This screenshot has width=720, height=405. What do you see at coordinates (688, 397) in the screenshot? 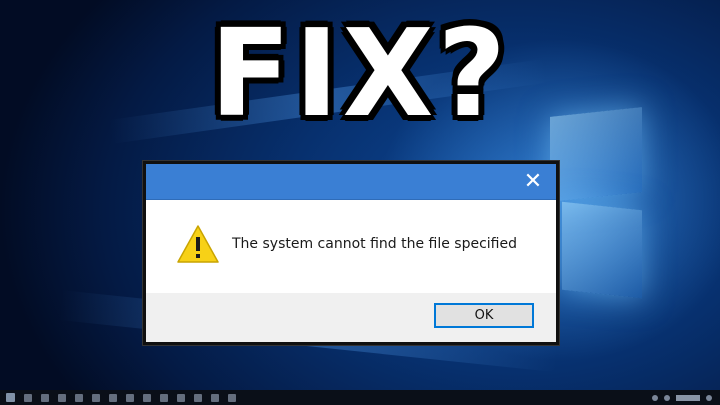
I see `clock` at bounding box center [688, 397].